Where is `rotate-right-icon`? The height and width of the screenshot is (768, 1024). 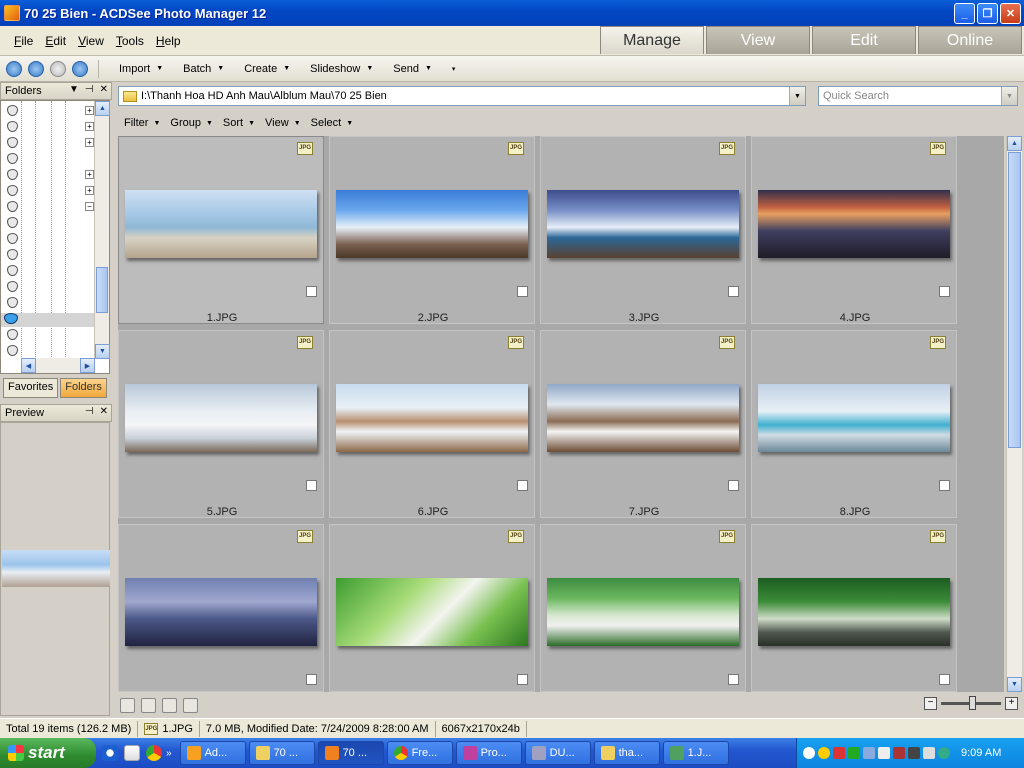 rotate-right-icon is located at coordinates (169, 705).